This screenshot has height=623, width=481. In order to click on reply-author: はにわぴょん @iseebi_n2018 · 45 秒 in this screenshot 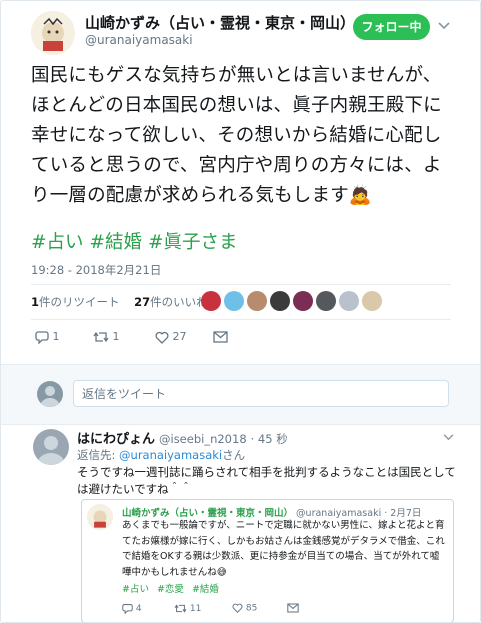, I will do `click(182, 437)`.